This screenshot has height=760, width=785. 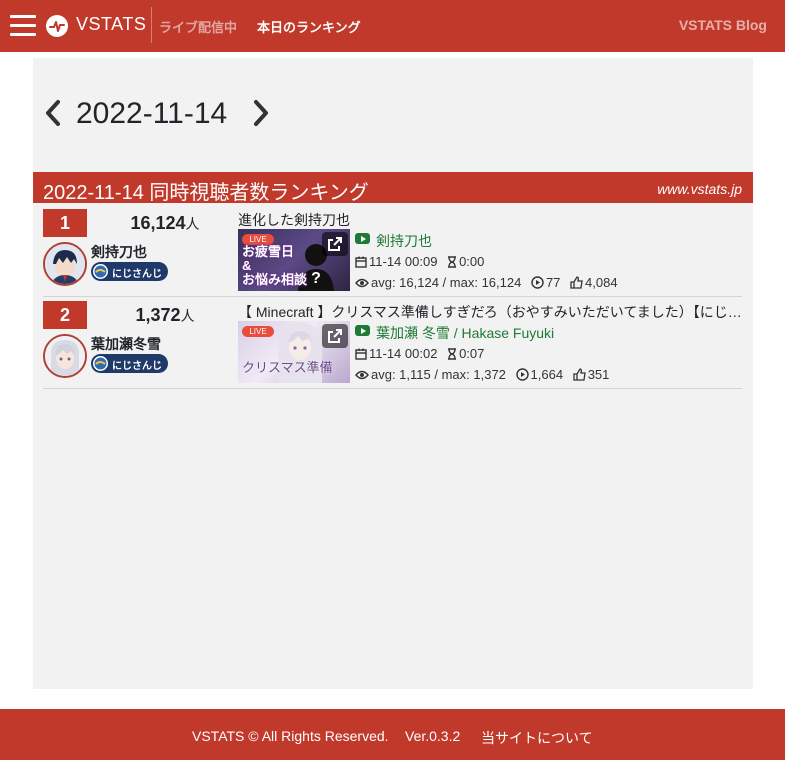 What do you see at coordinates (465, 333) in the screenshot?
I see `channel-name: 葉加瀬 冬雪 / Hakase Fuyuki` at bounding box center [465, 333].